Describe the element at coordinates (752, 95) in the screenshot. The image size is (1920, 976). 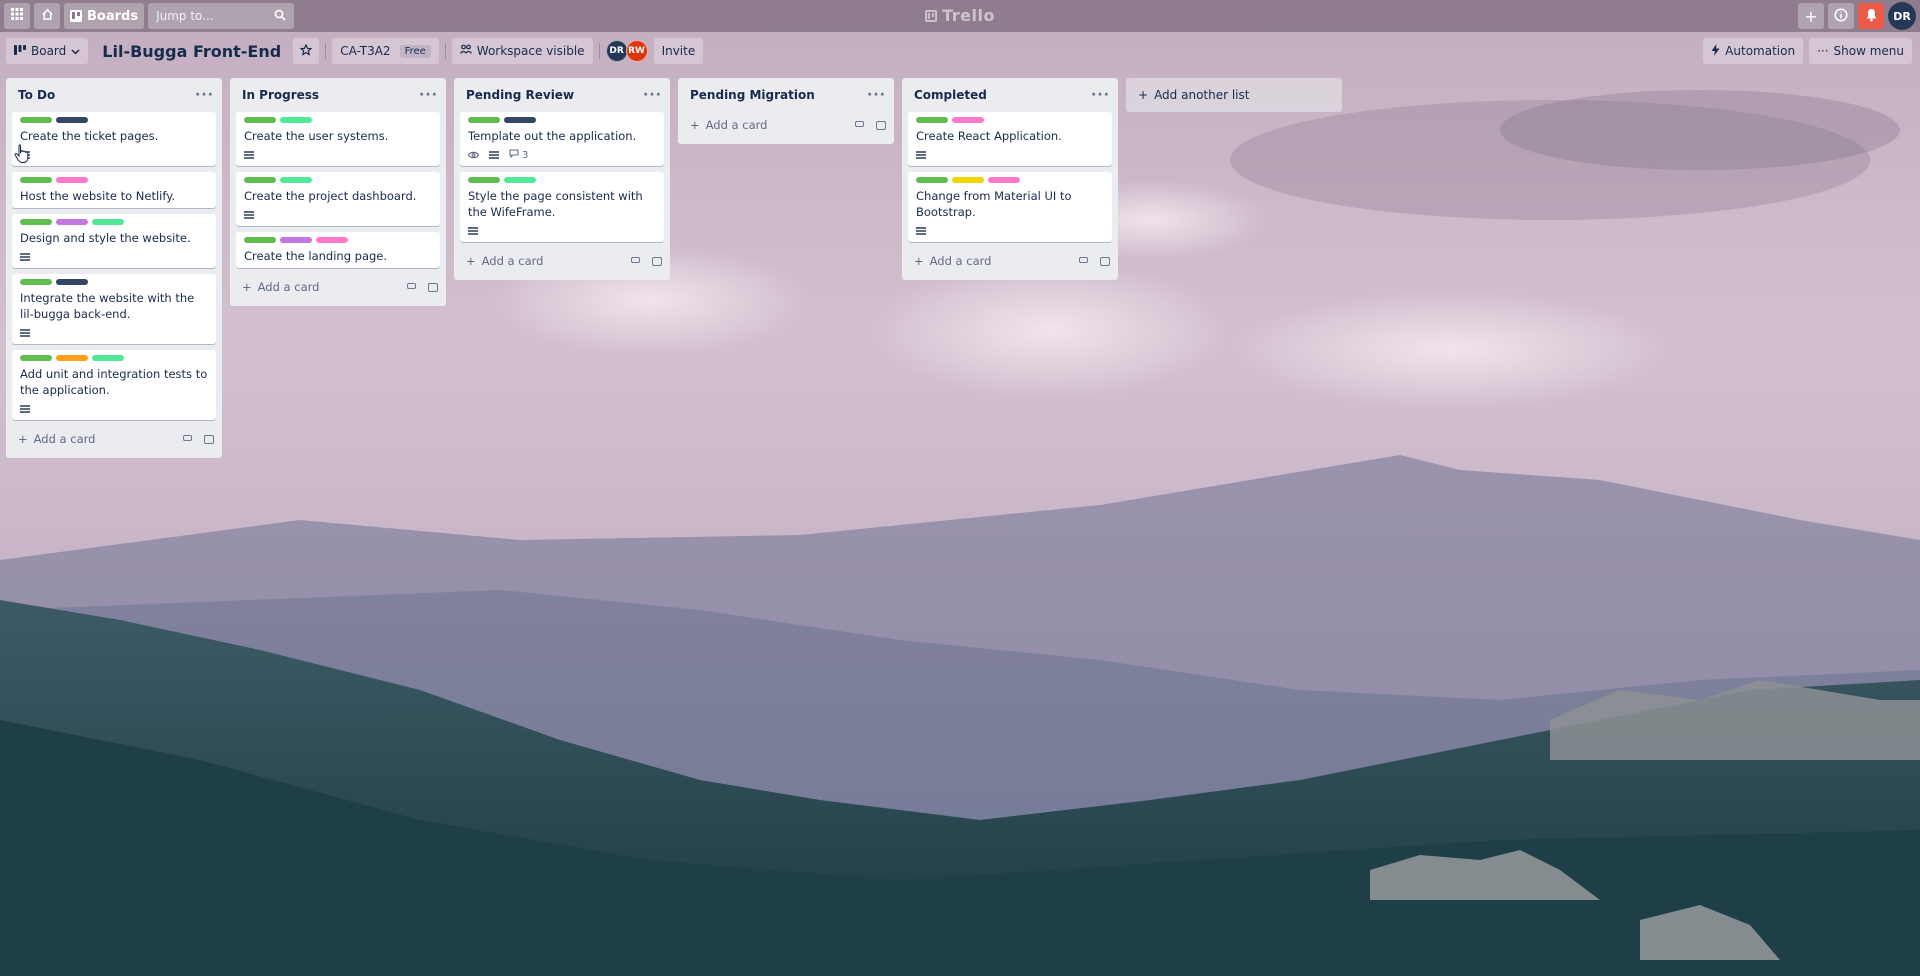
I see `list-title: Pending Migration` at that location.